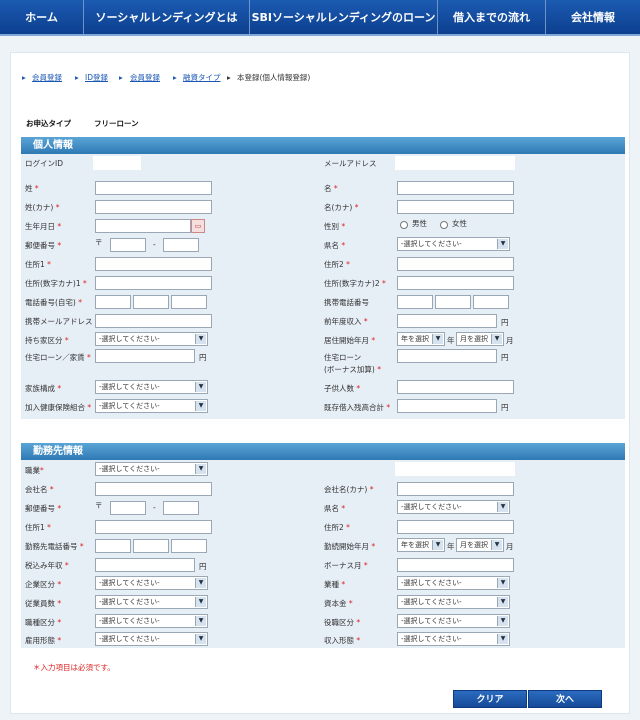 This screenshot has width=640, height=720. I want to click on employees-select: -選択してください- ▼, so click(151, 602).